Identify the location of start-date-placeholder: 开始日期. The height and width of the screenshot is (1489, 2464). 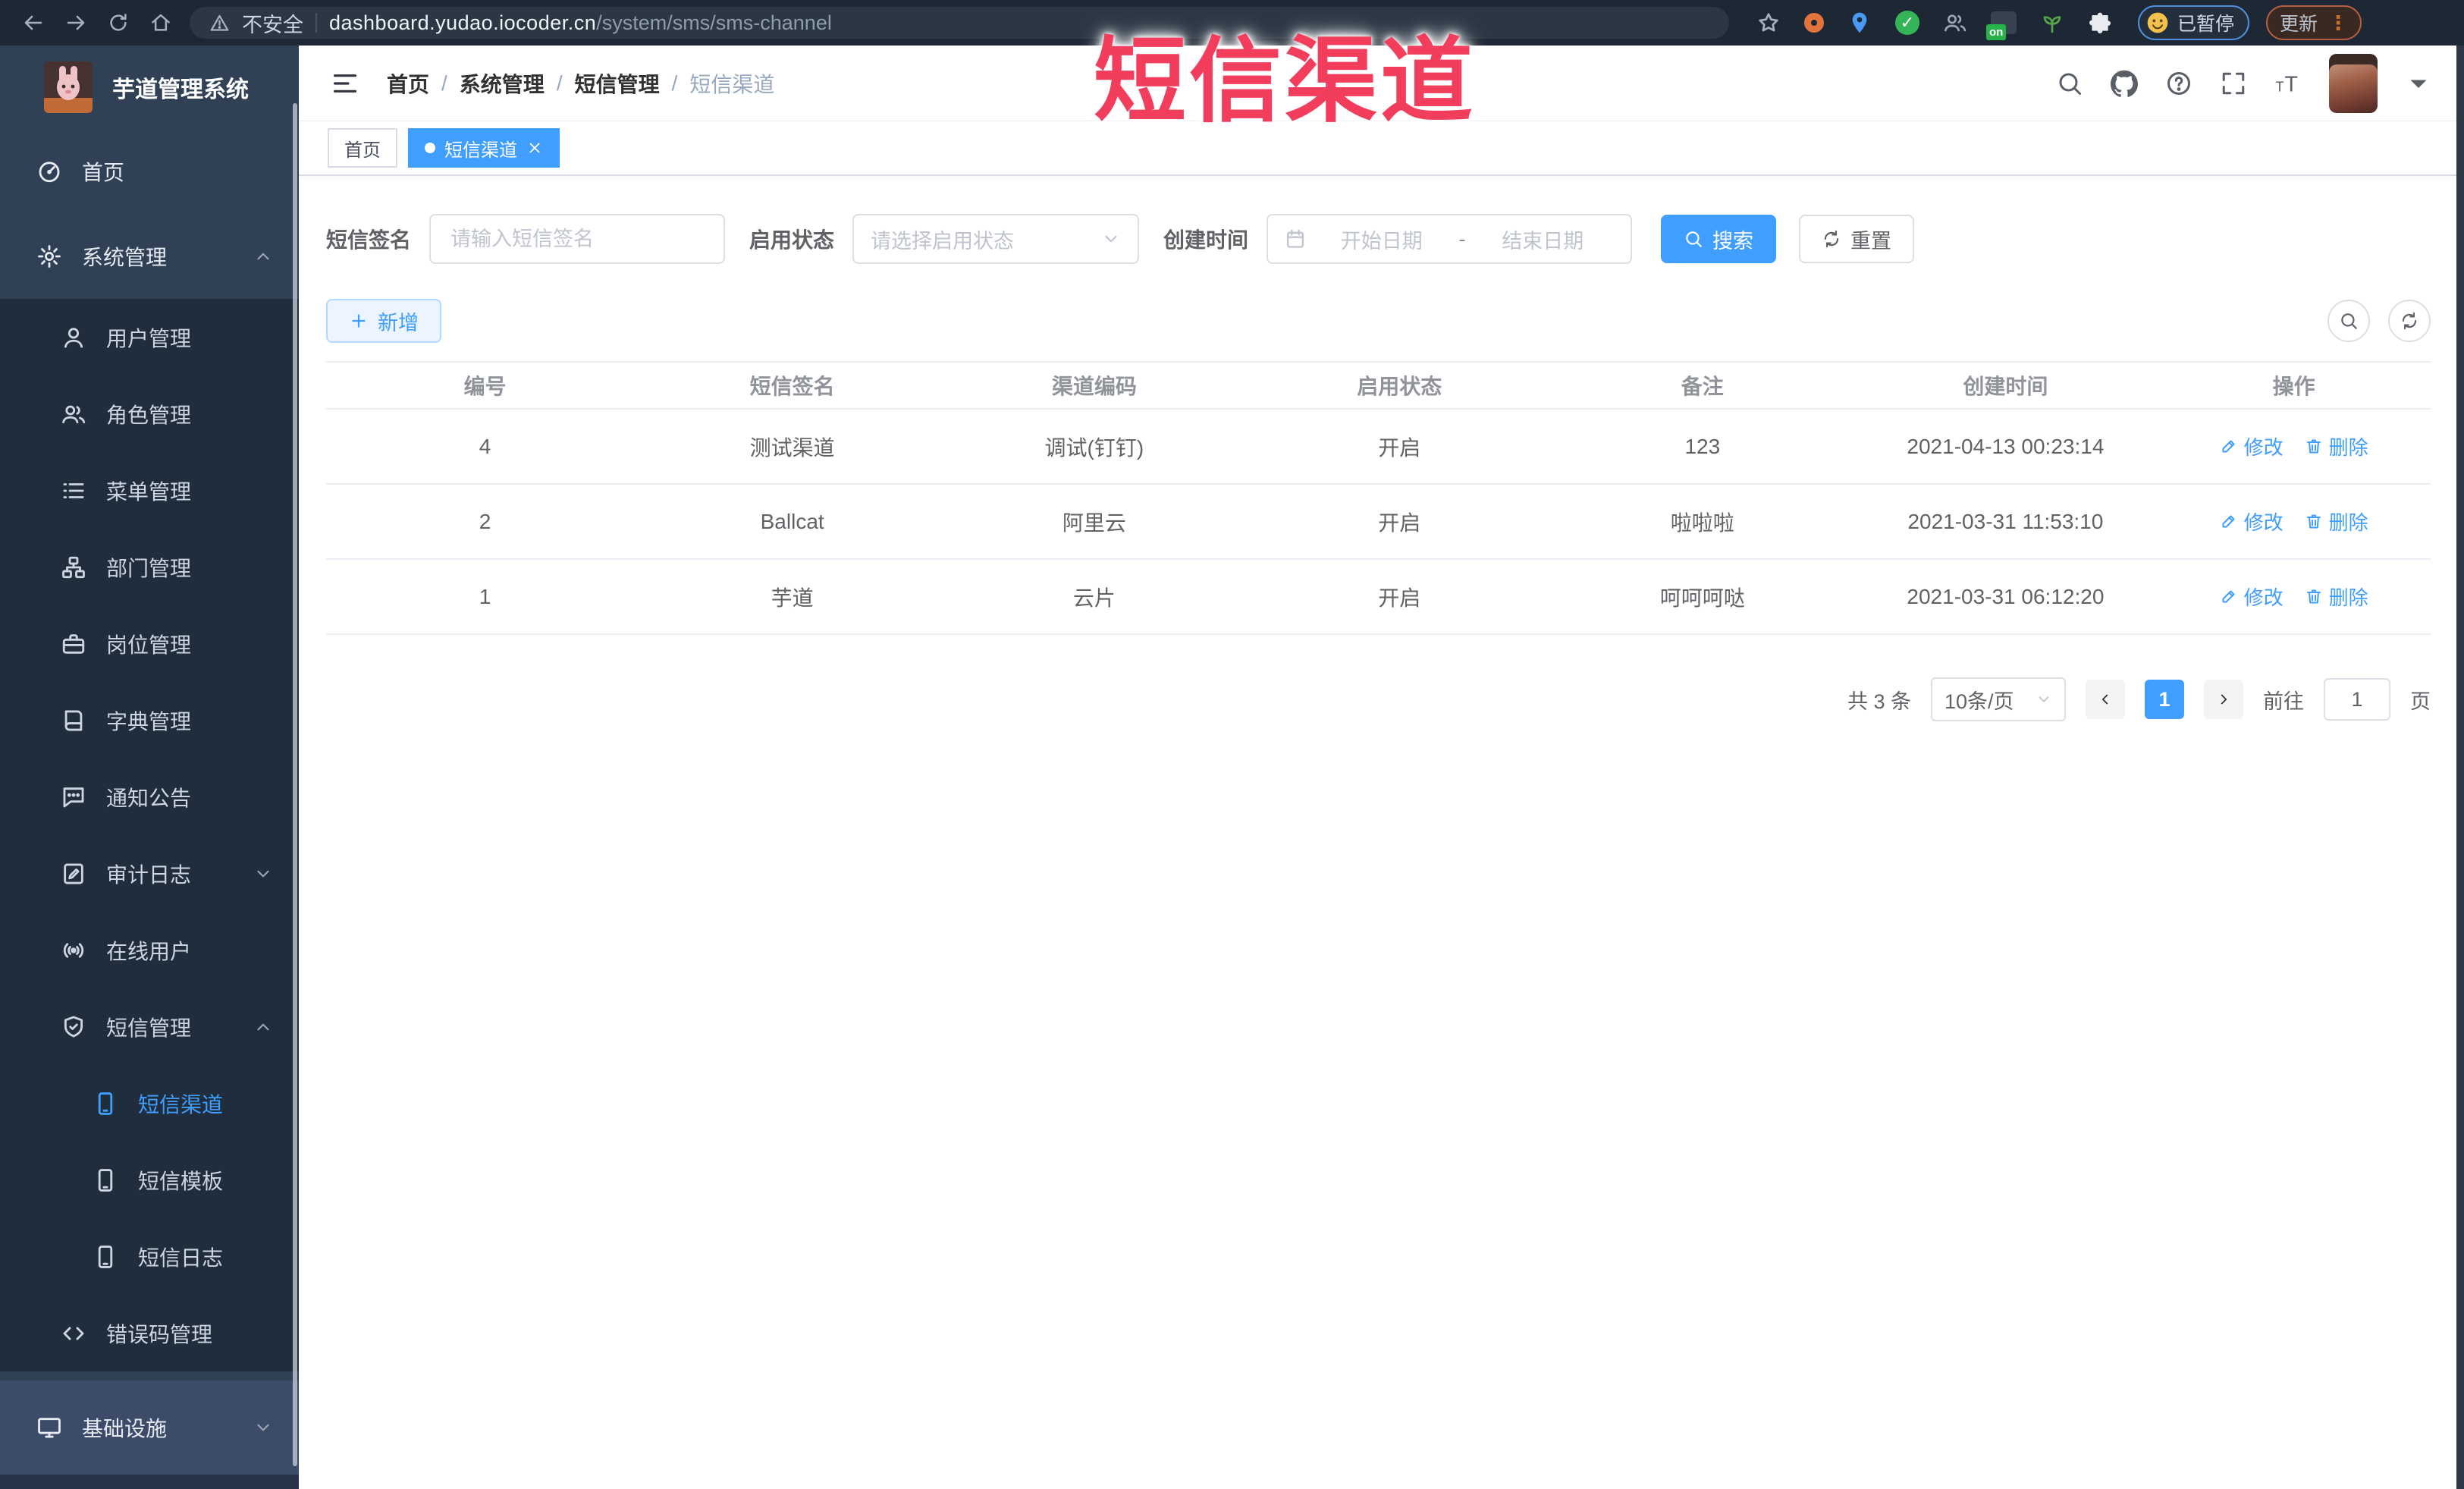
(1381, 240).